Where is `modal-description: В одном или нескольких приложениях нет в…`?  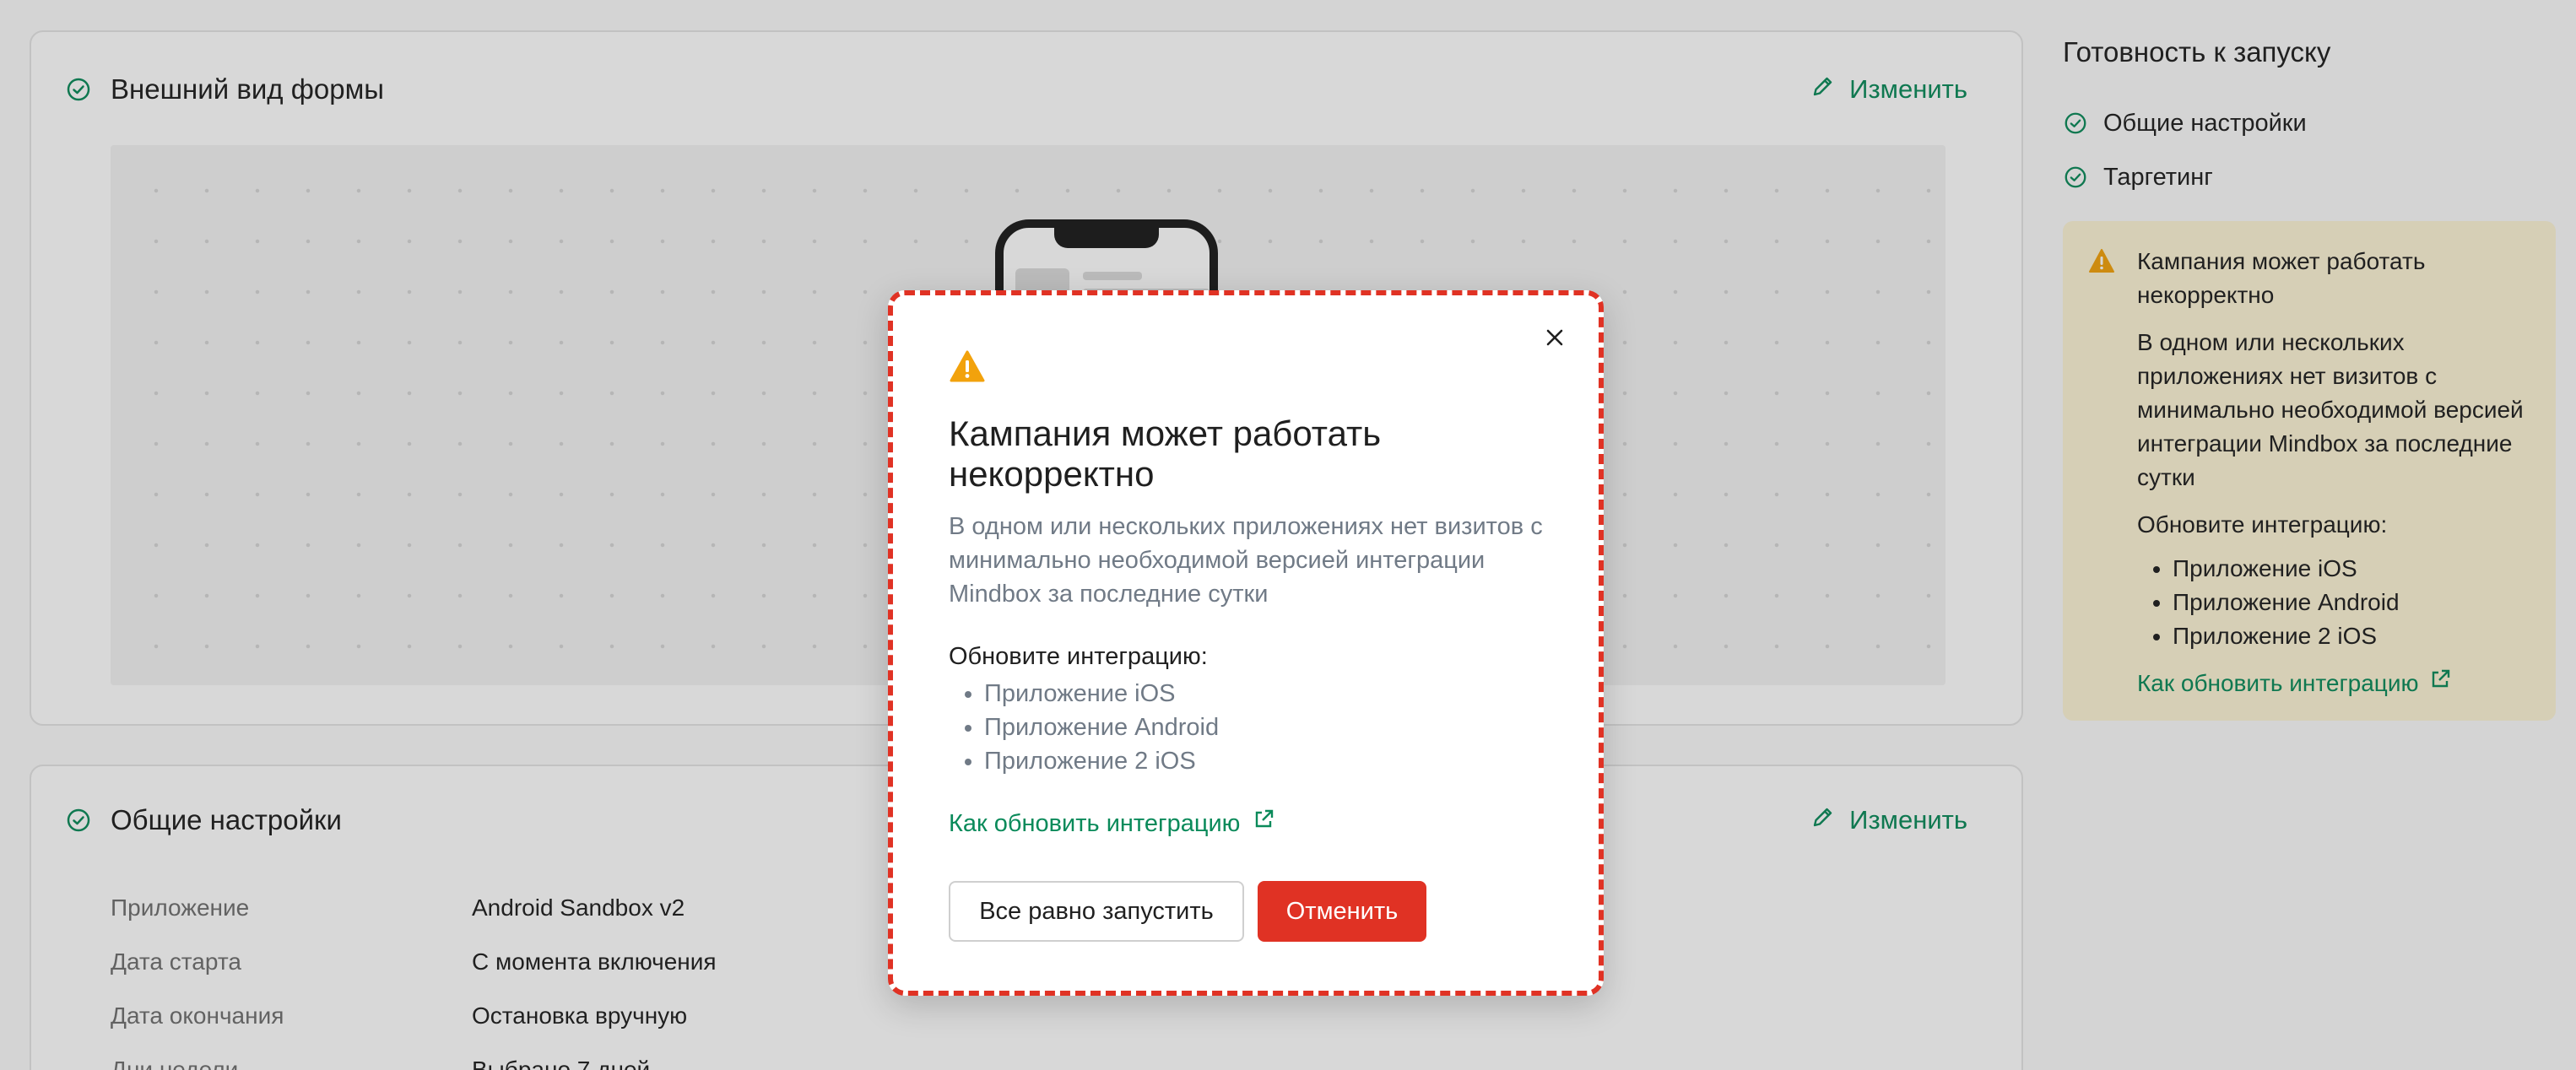 modal-description: В одном или нескольких приложениях нет в… is located at coordinates (1246, 560).